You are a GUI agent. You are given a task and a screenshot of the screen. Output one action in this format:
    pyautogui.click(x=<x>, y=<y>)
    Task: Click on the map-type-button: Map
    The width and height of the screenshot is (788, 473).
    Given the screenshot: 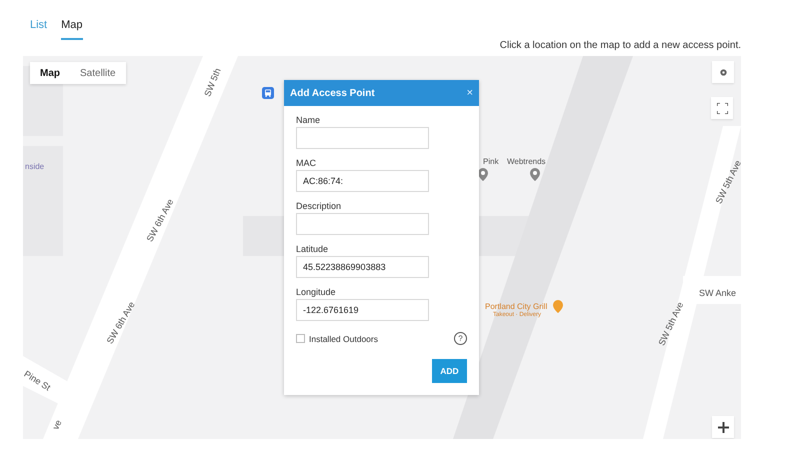 What is the action you would take?
    pyautogui.click(x=50, y=73)
    